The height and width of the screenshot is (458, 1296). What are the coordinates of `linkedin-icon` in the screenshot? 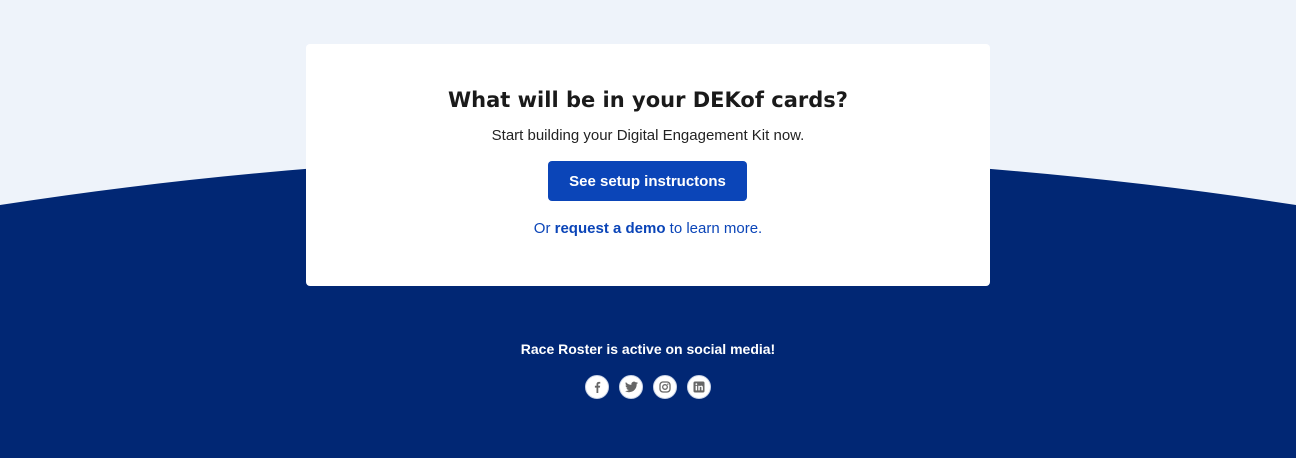 It's located at (699, 387).